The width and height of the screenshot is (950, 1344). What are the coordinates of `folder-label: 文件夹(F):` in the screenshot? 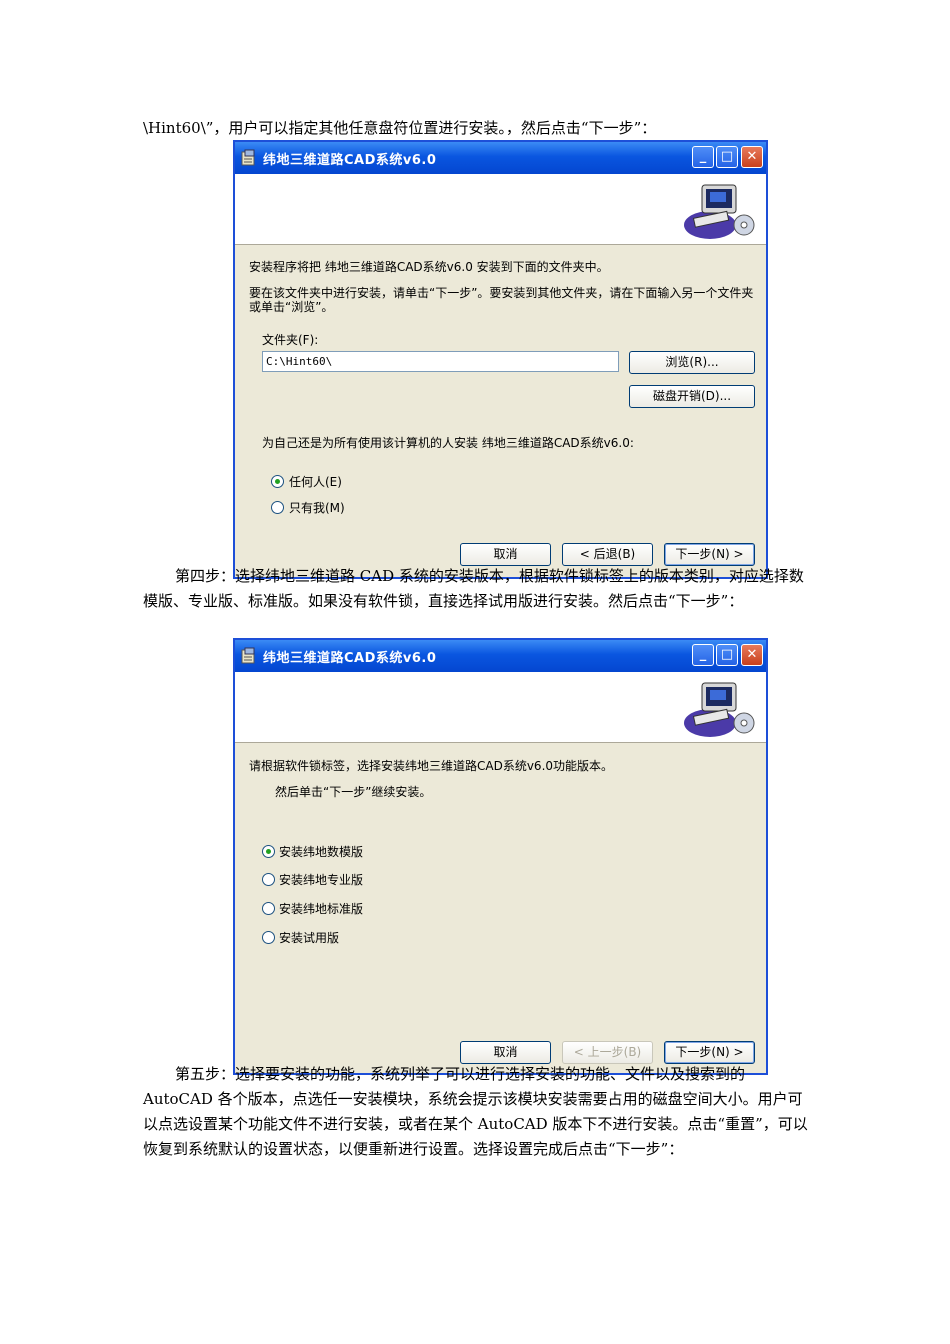 It's located at (290, 340).